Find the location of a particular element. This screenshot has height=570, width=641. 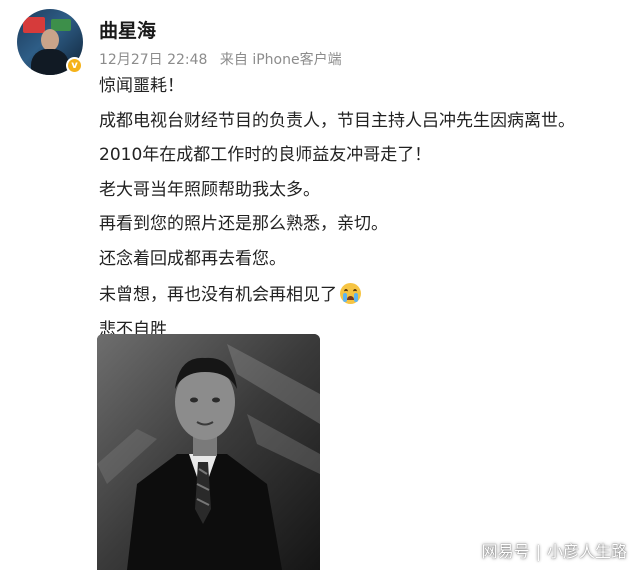

author-name: 曲星海 is located at coordinates (127, 29).